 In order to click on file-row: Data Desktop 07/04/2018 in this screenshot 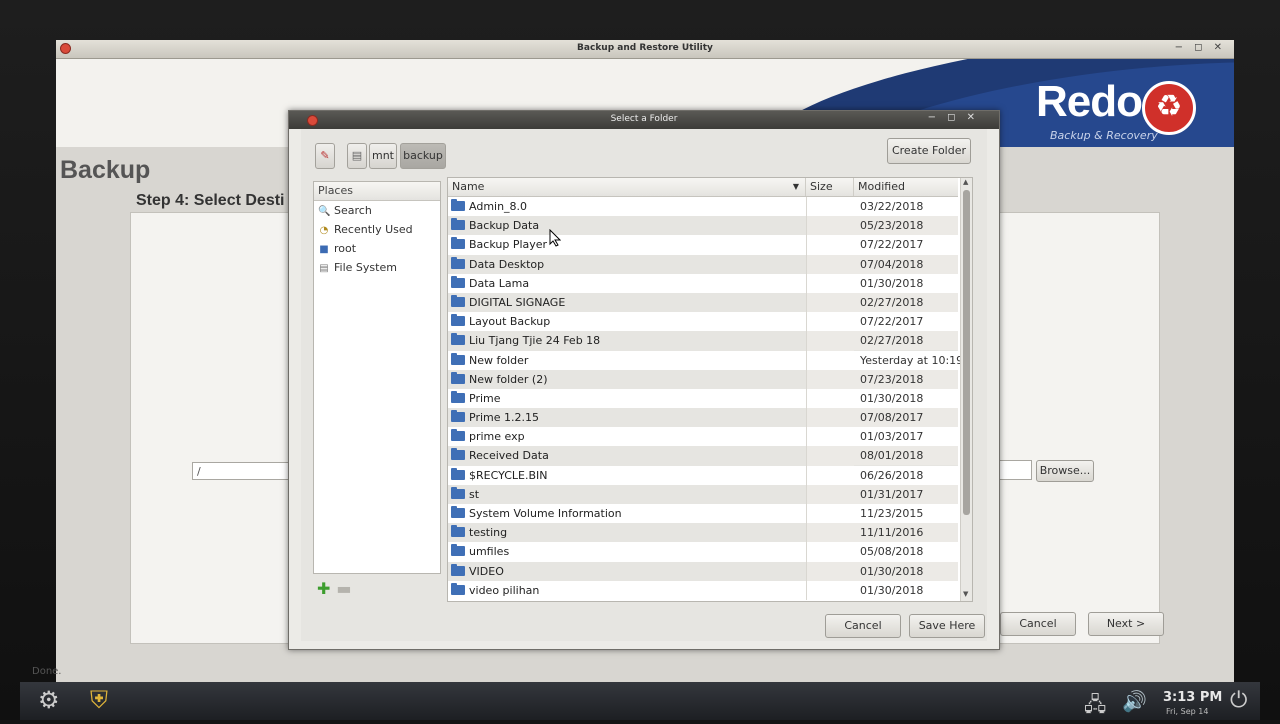, I will do `click(703, 264)`.